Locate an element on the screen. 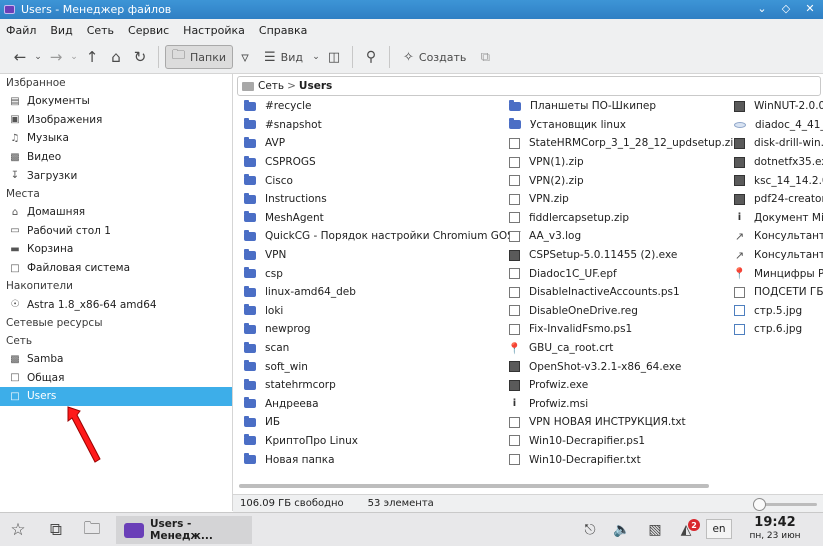  file-item: fiddlercapsetup.zip is located at coordinates (624, 218).